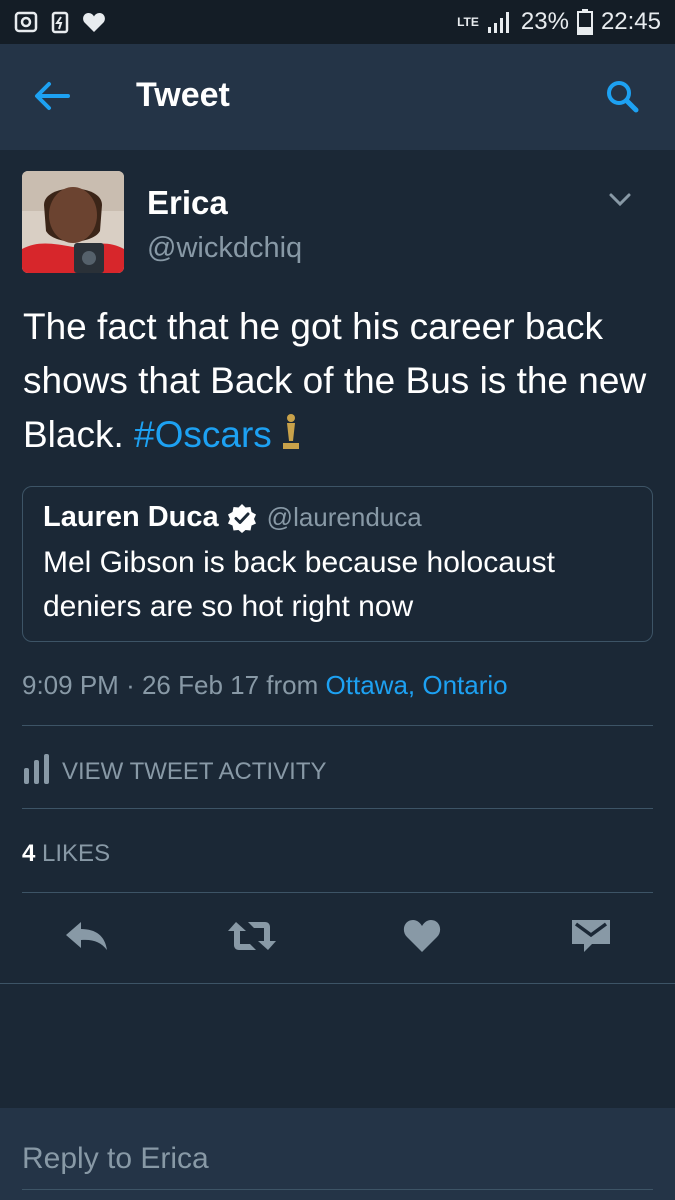 The height and width of the screenshot is (1200, 675). Describe the element at coordinates (417, 685) in the screenshot. I see `location-link: Ottawa, Ontario` at that location.